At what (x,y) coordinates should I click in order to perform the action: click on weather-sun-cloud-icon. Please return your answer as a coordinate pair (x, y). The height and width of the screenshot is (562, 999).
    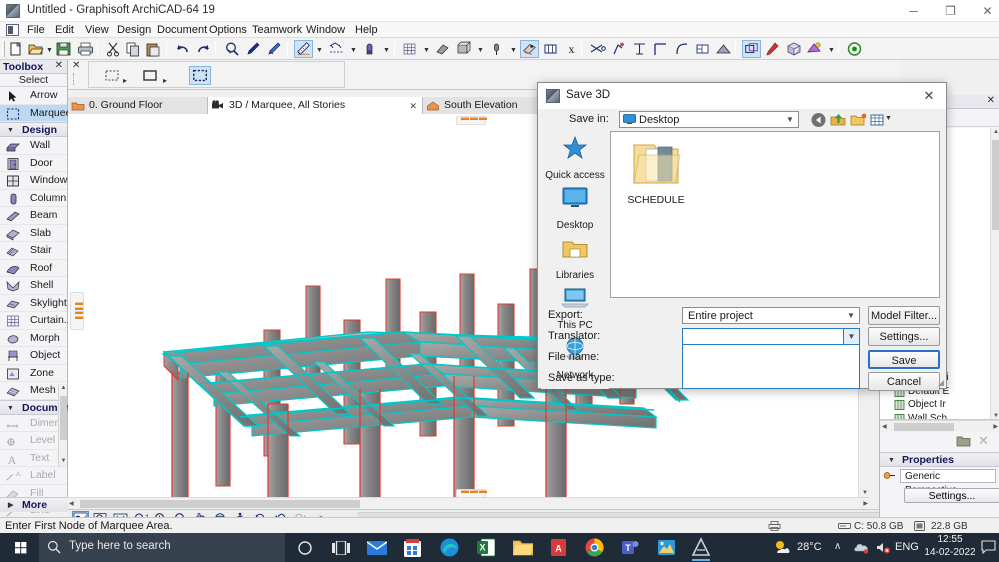
    Looking at the image, I should click on (783, 549).